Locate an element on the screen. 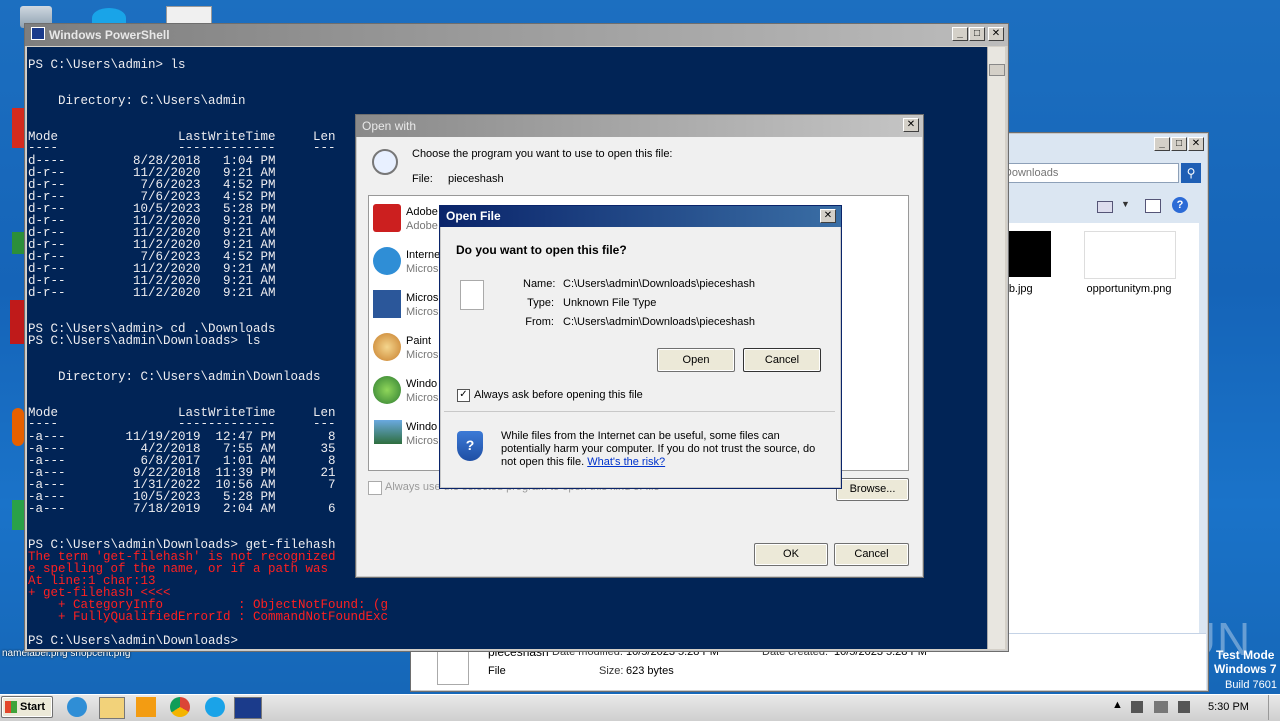  windows-logo-icon is located at coordinates (11, 707).